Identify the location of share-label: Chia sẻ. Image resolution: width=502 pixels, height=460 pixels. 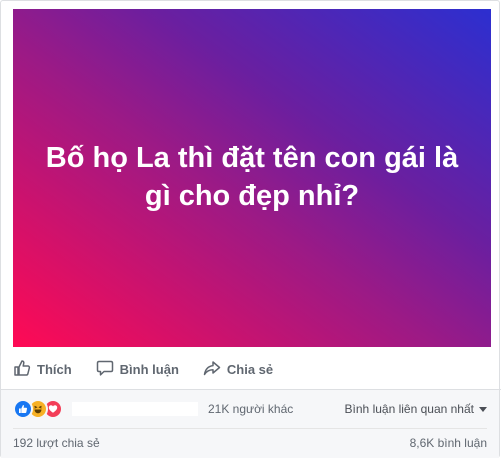
(250, 369).